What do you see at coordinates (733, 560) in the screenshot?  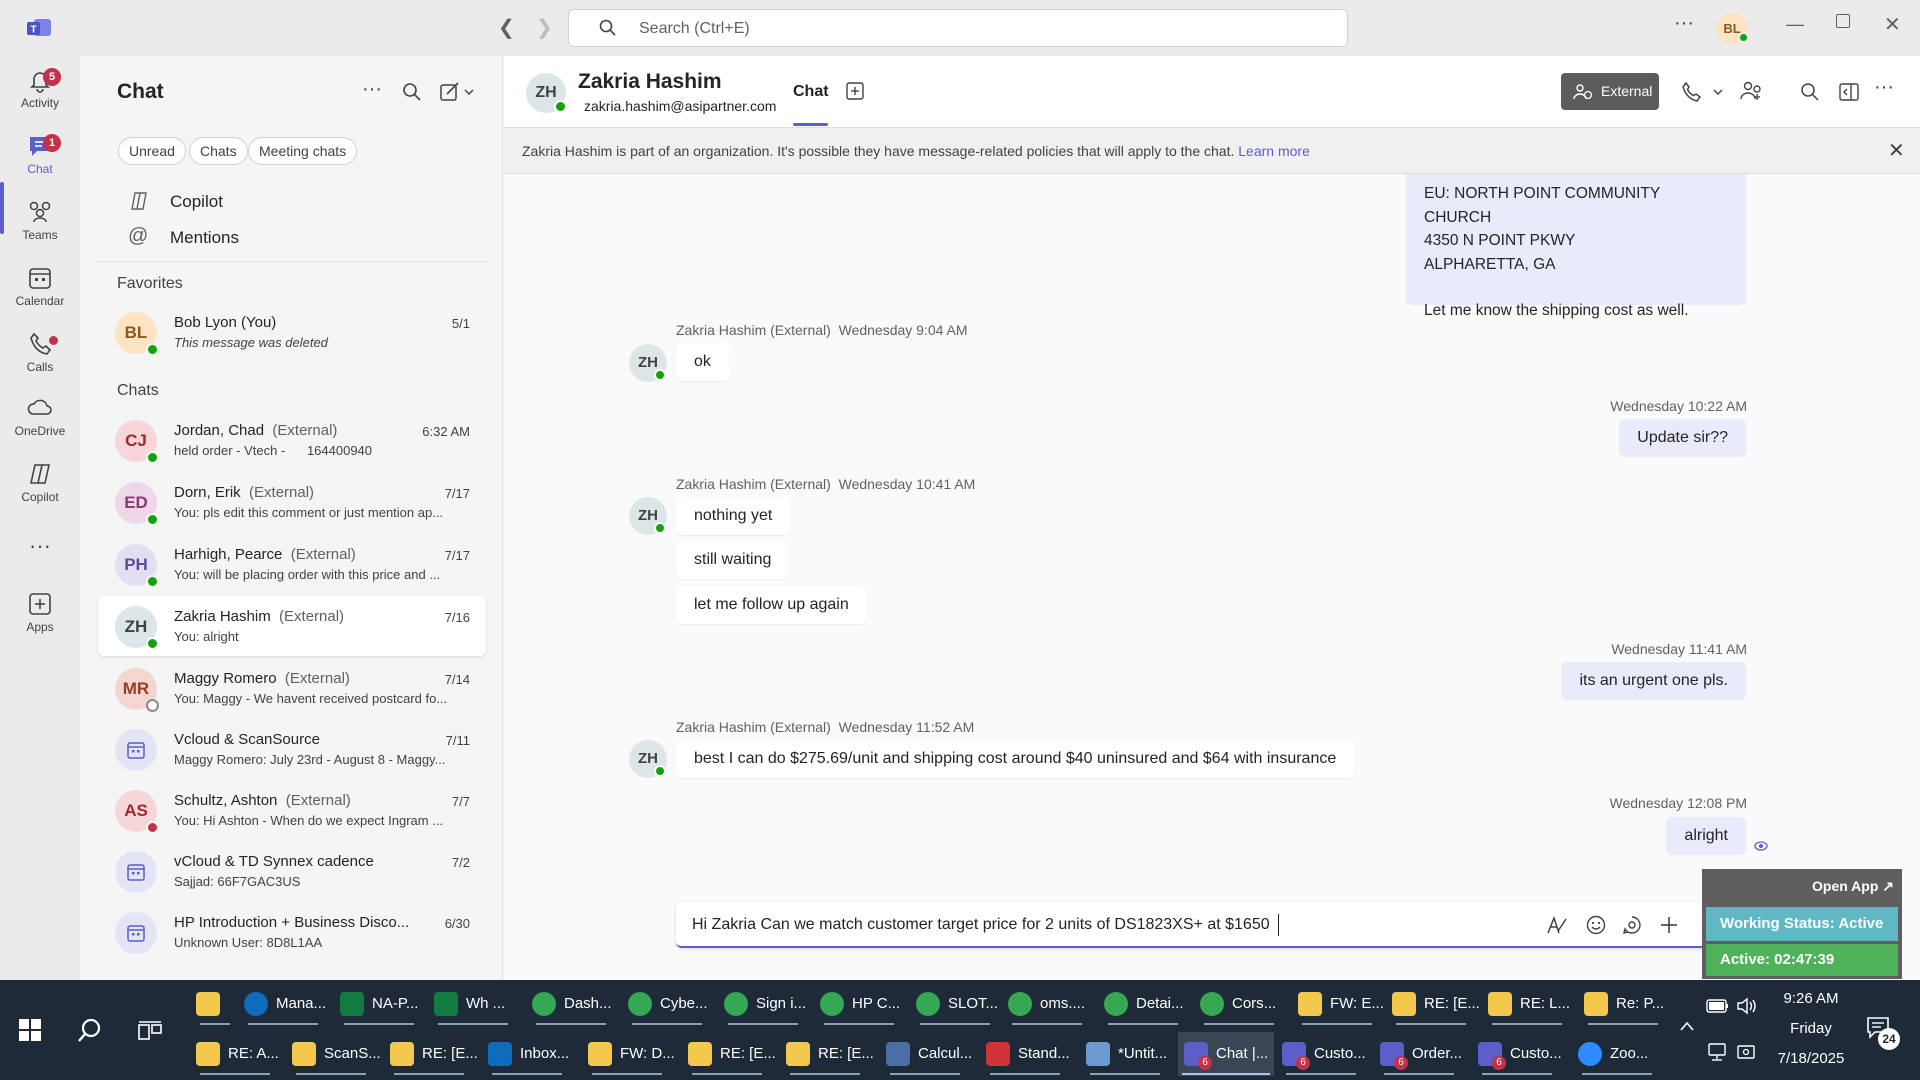 I see `message-incoming: still waiting` at bounding box center [733, 560].